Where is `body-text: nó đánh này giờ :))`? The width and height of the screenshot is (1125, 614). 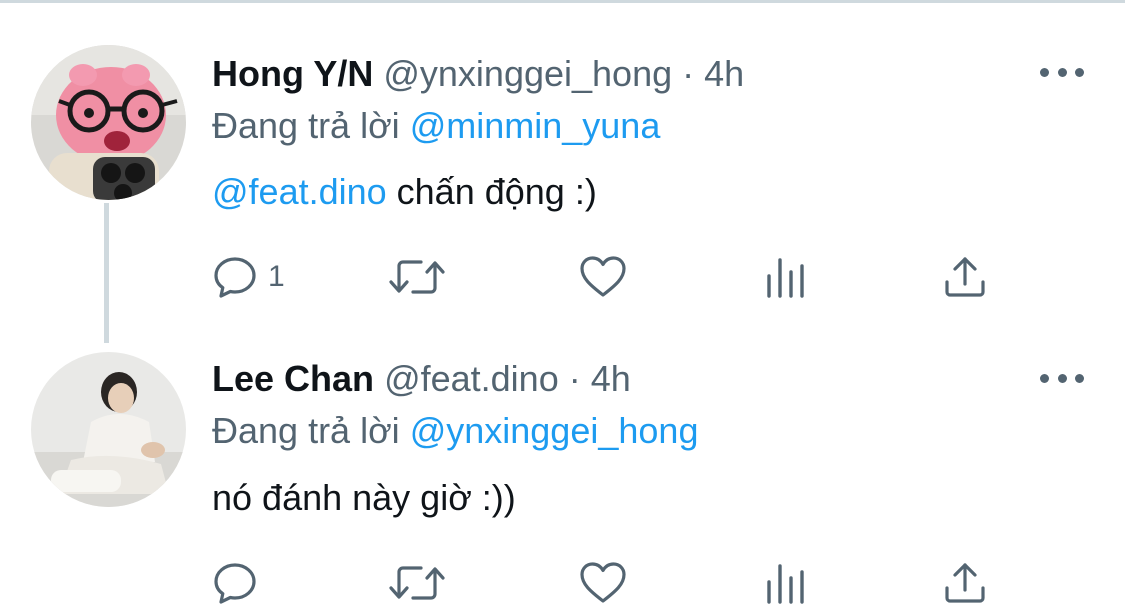 body-text: nó đánh này giờ :)) is located at coordinates (364, 497).